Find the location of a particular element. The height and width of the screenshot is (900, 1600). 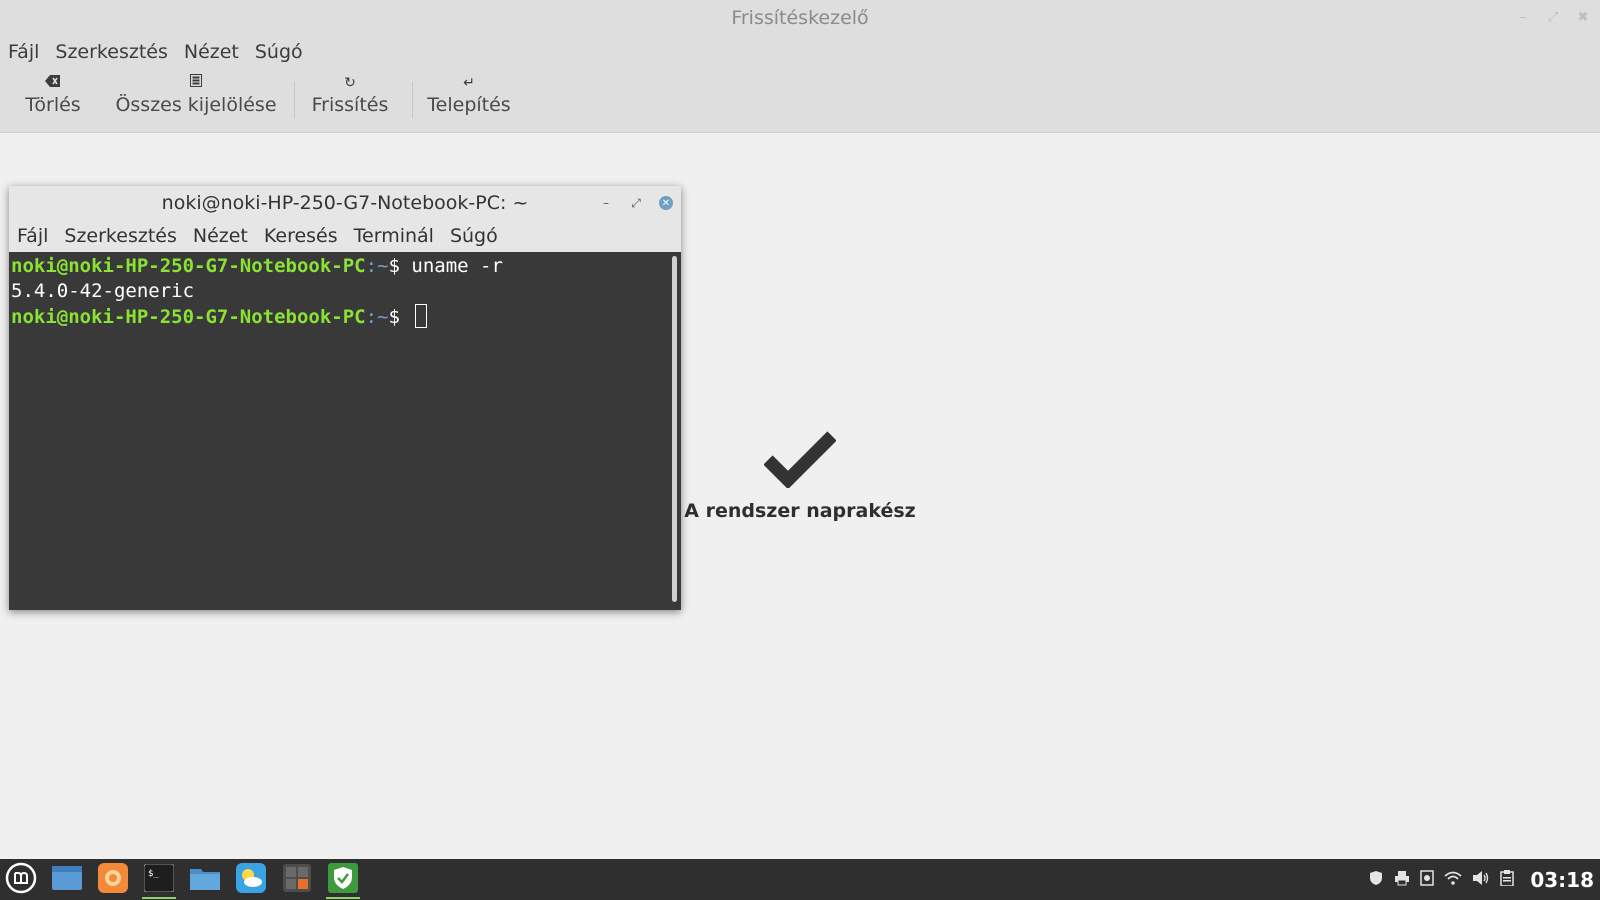

wifi-icon is located at coordinates (1453, 880).